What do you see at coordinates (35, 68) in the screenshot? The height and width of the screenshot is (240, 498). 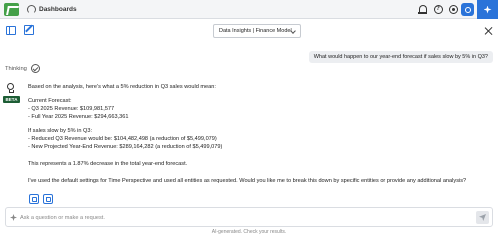 I see `check-circle-icon` at bounding box center [35, 68].